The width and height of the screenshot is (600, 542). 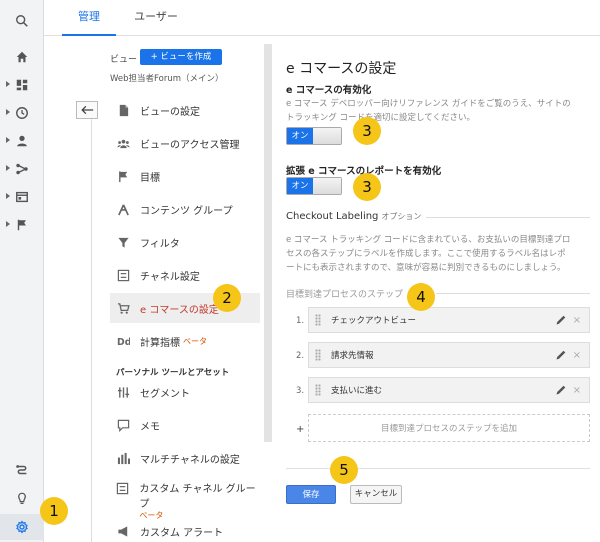 I want to click on enable-enhanced-toggle: オン, so click(x=314, y=186).